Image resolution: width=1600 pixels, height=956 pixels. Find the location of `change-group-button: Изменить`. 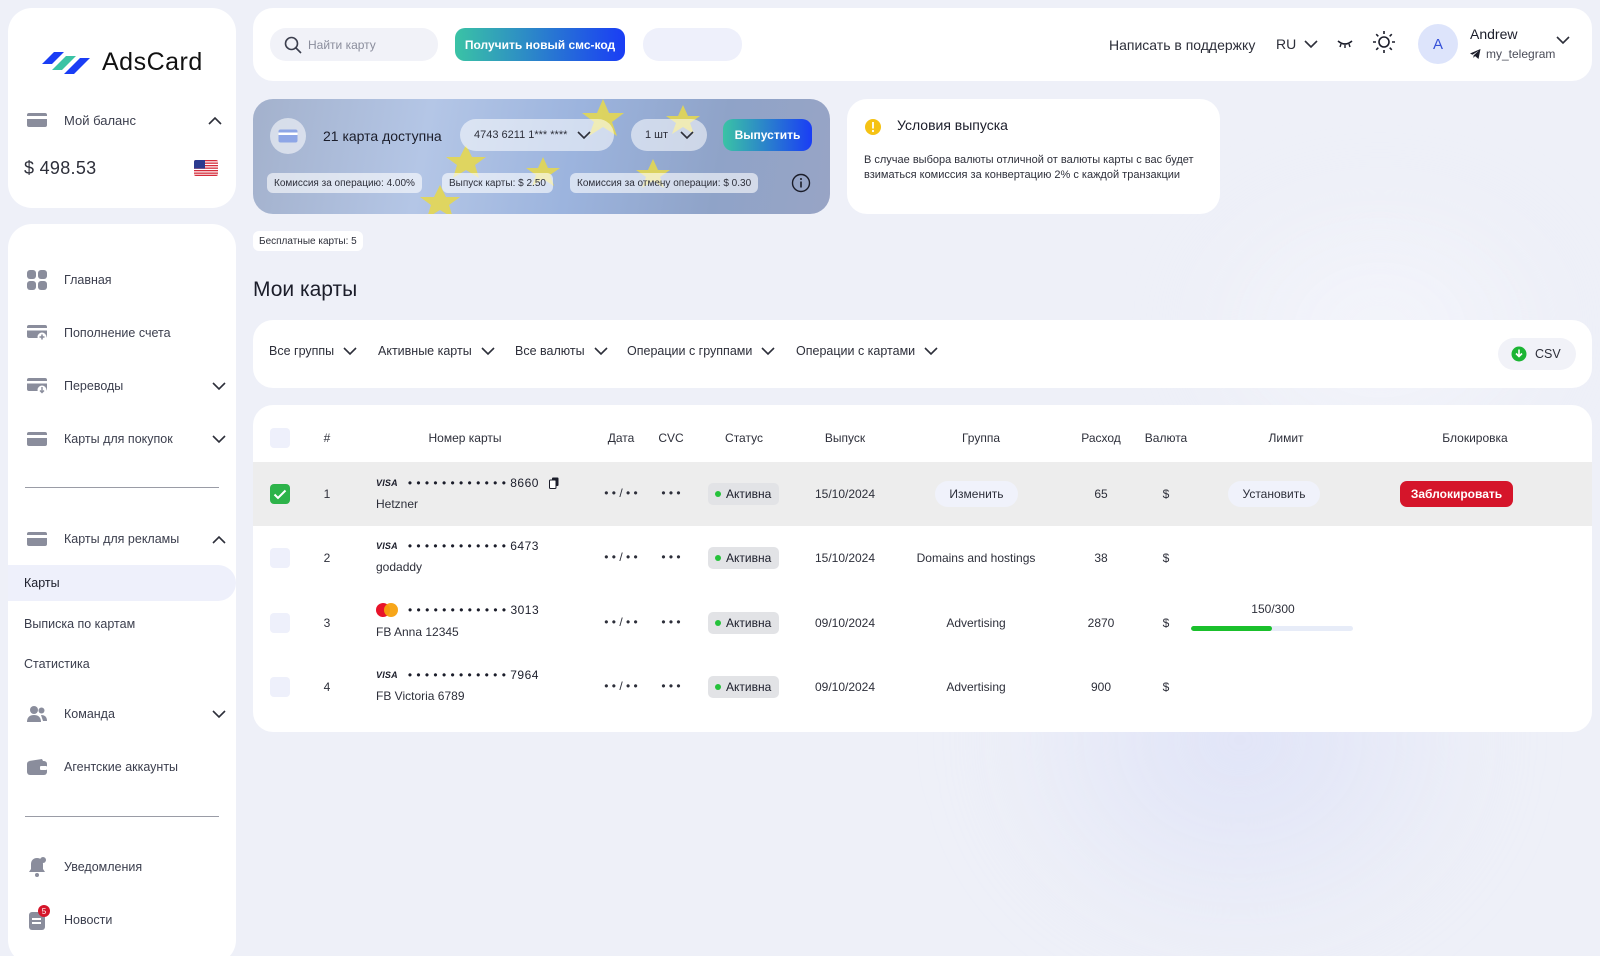

change-group-button: Изменить is located at coordinates (976, 494).